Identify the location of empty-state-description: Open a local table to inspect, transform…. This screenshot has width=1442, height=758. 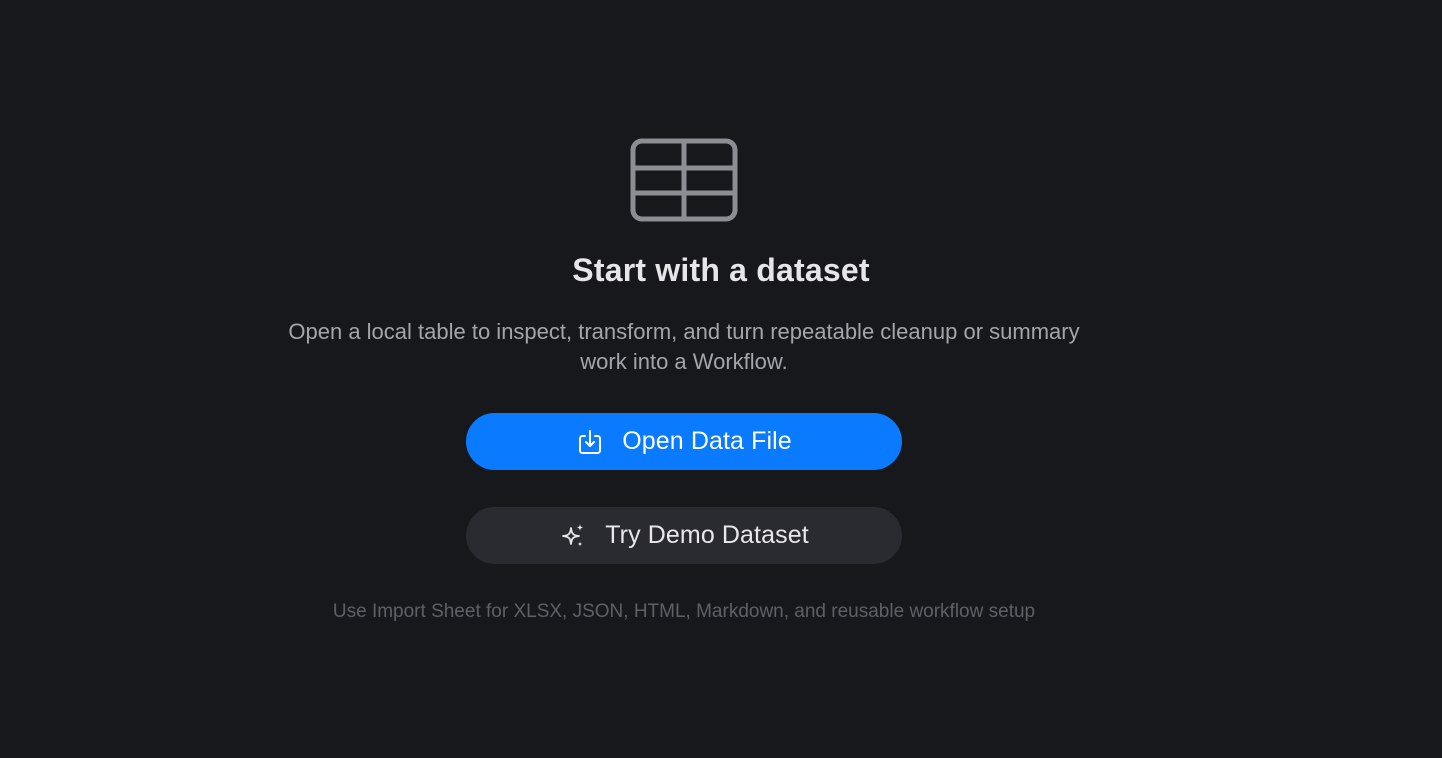
(684, 346).